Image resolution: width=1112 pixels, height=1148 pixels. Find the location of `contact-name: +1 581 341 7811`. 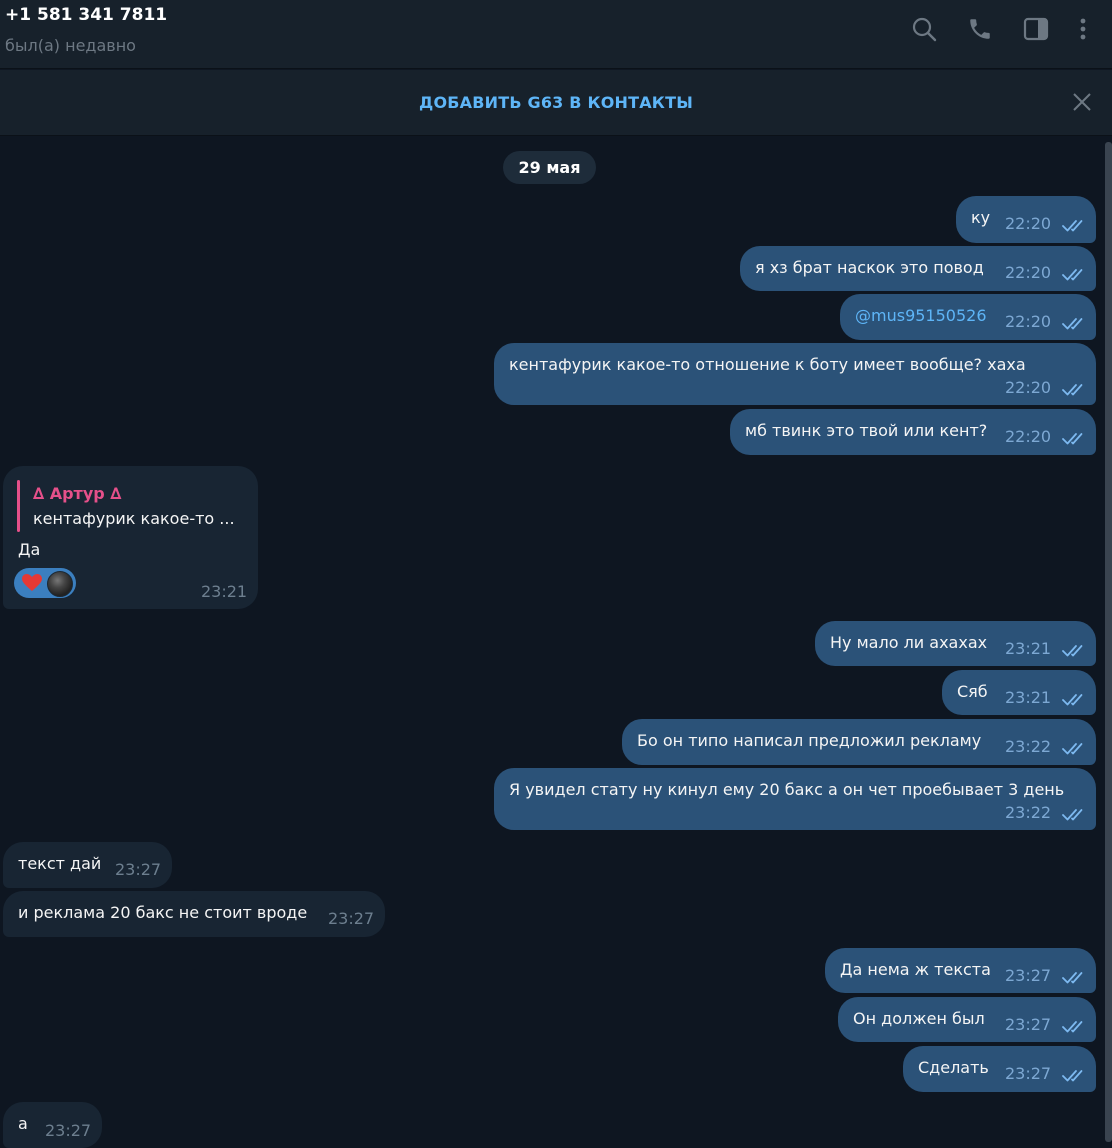

contact-name: +1 581 341 7811 is located at coordinates (86, 15).